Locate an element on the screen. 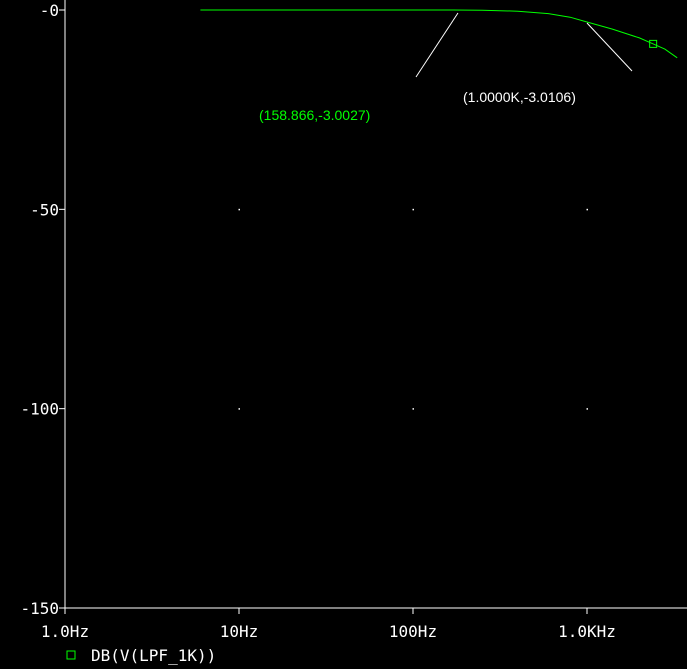 This screenshot has width=687, height=669. x-tick-label: 100Hz is located at coordinates (413, 631).